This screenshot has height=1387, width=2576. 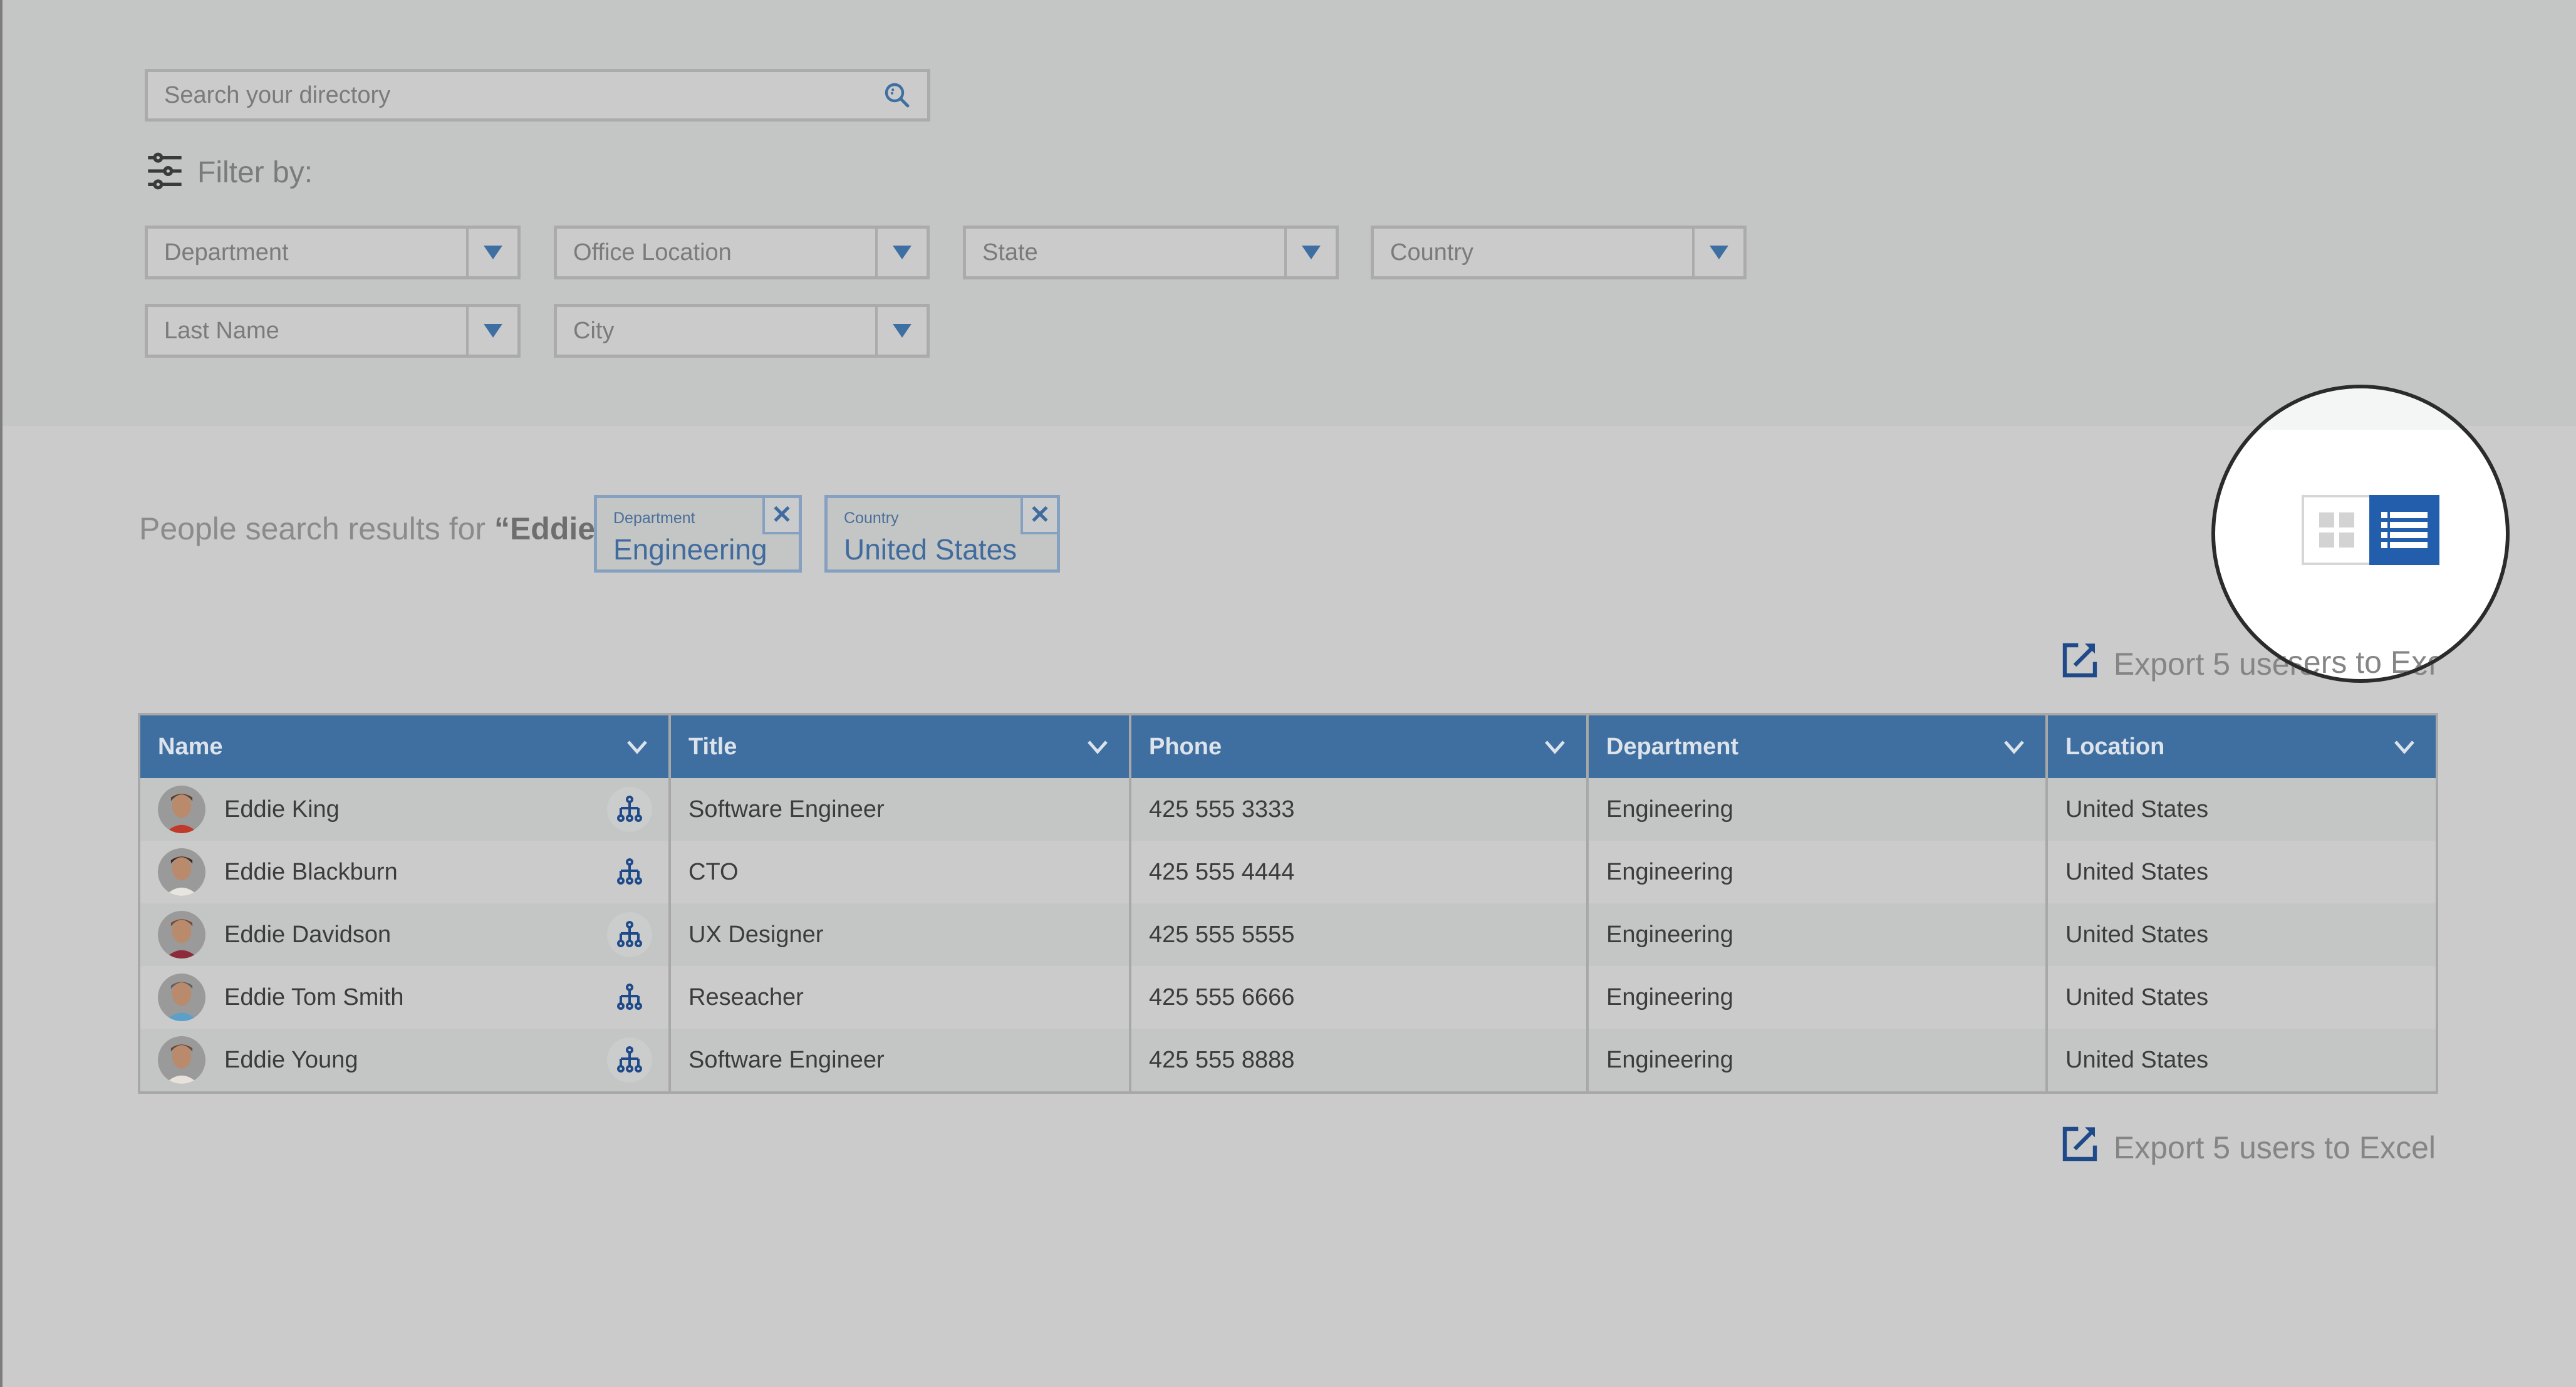 What do you see at coordinates (901, 746) in the screenshot?
I see `column-header-title: Title` at bounding box center [901, 746].